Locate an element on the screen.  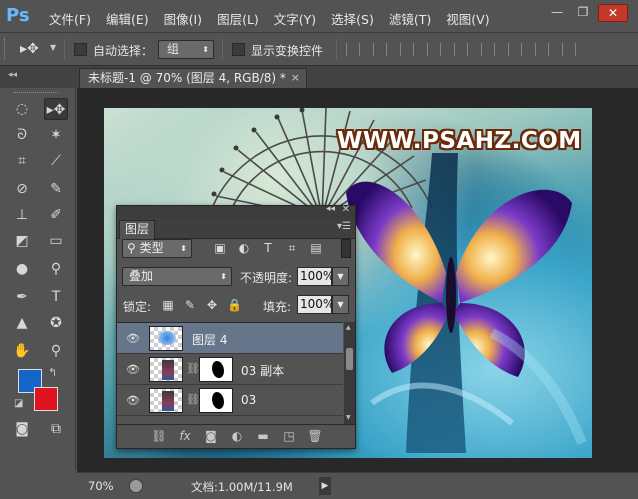
minimize-button: — is located at coordinates (557, 13).